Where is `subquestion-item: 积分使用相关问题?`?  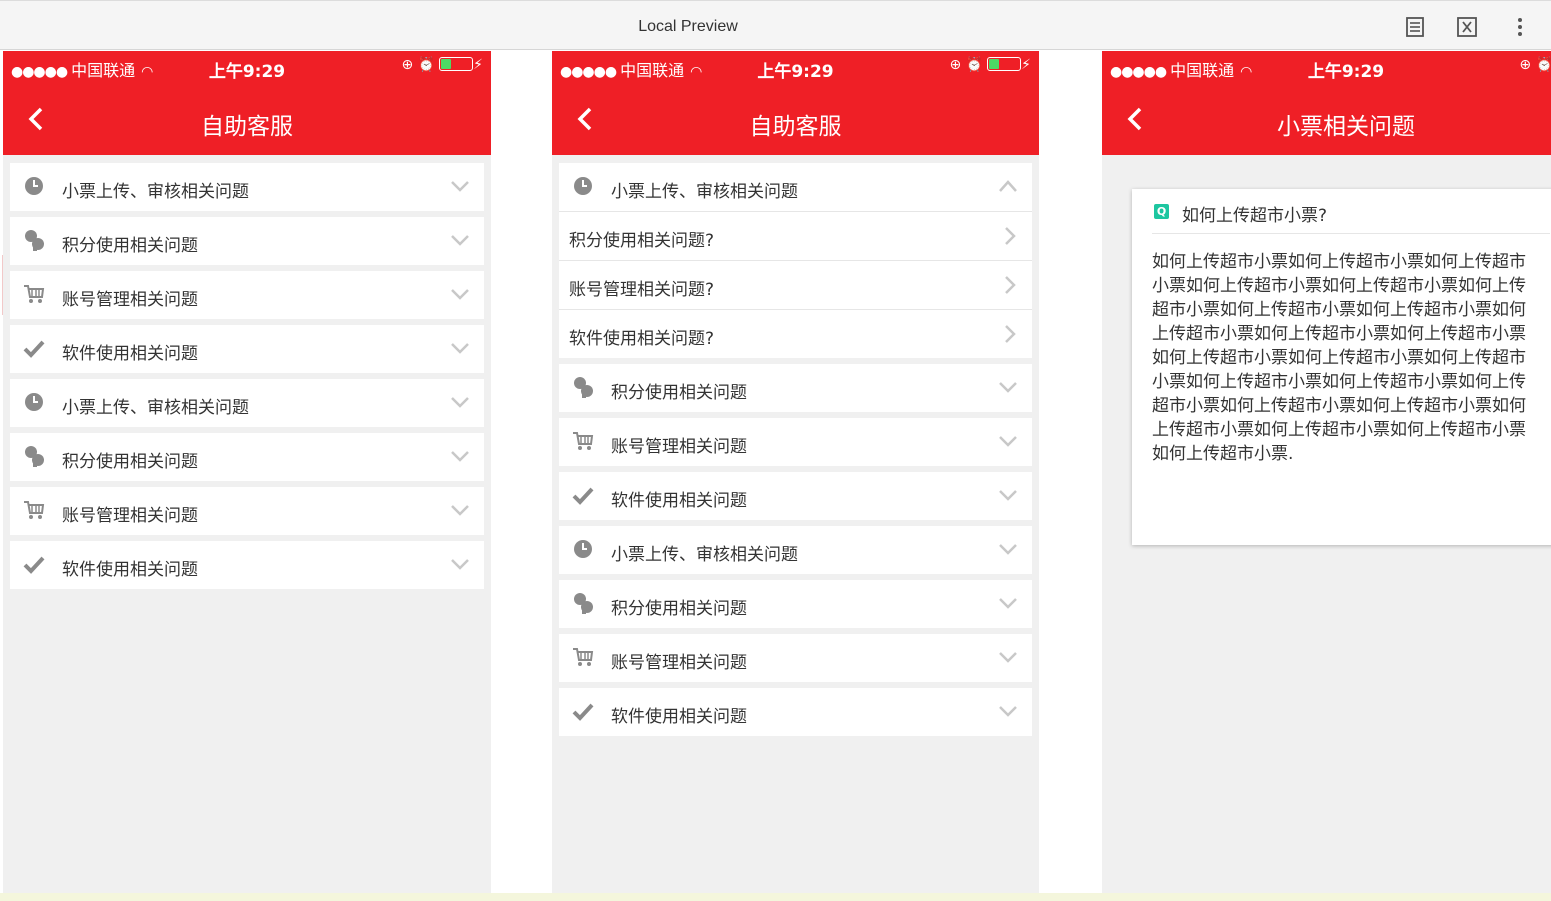
subquestion-item: 积分使用相关问题? is located at coordinates (795, 235).